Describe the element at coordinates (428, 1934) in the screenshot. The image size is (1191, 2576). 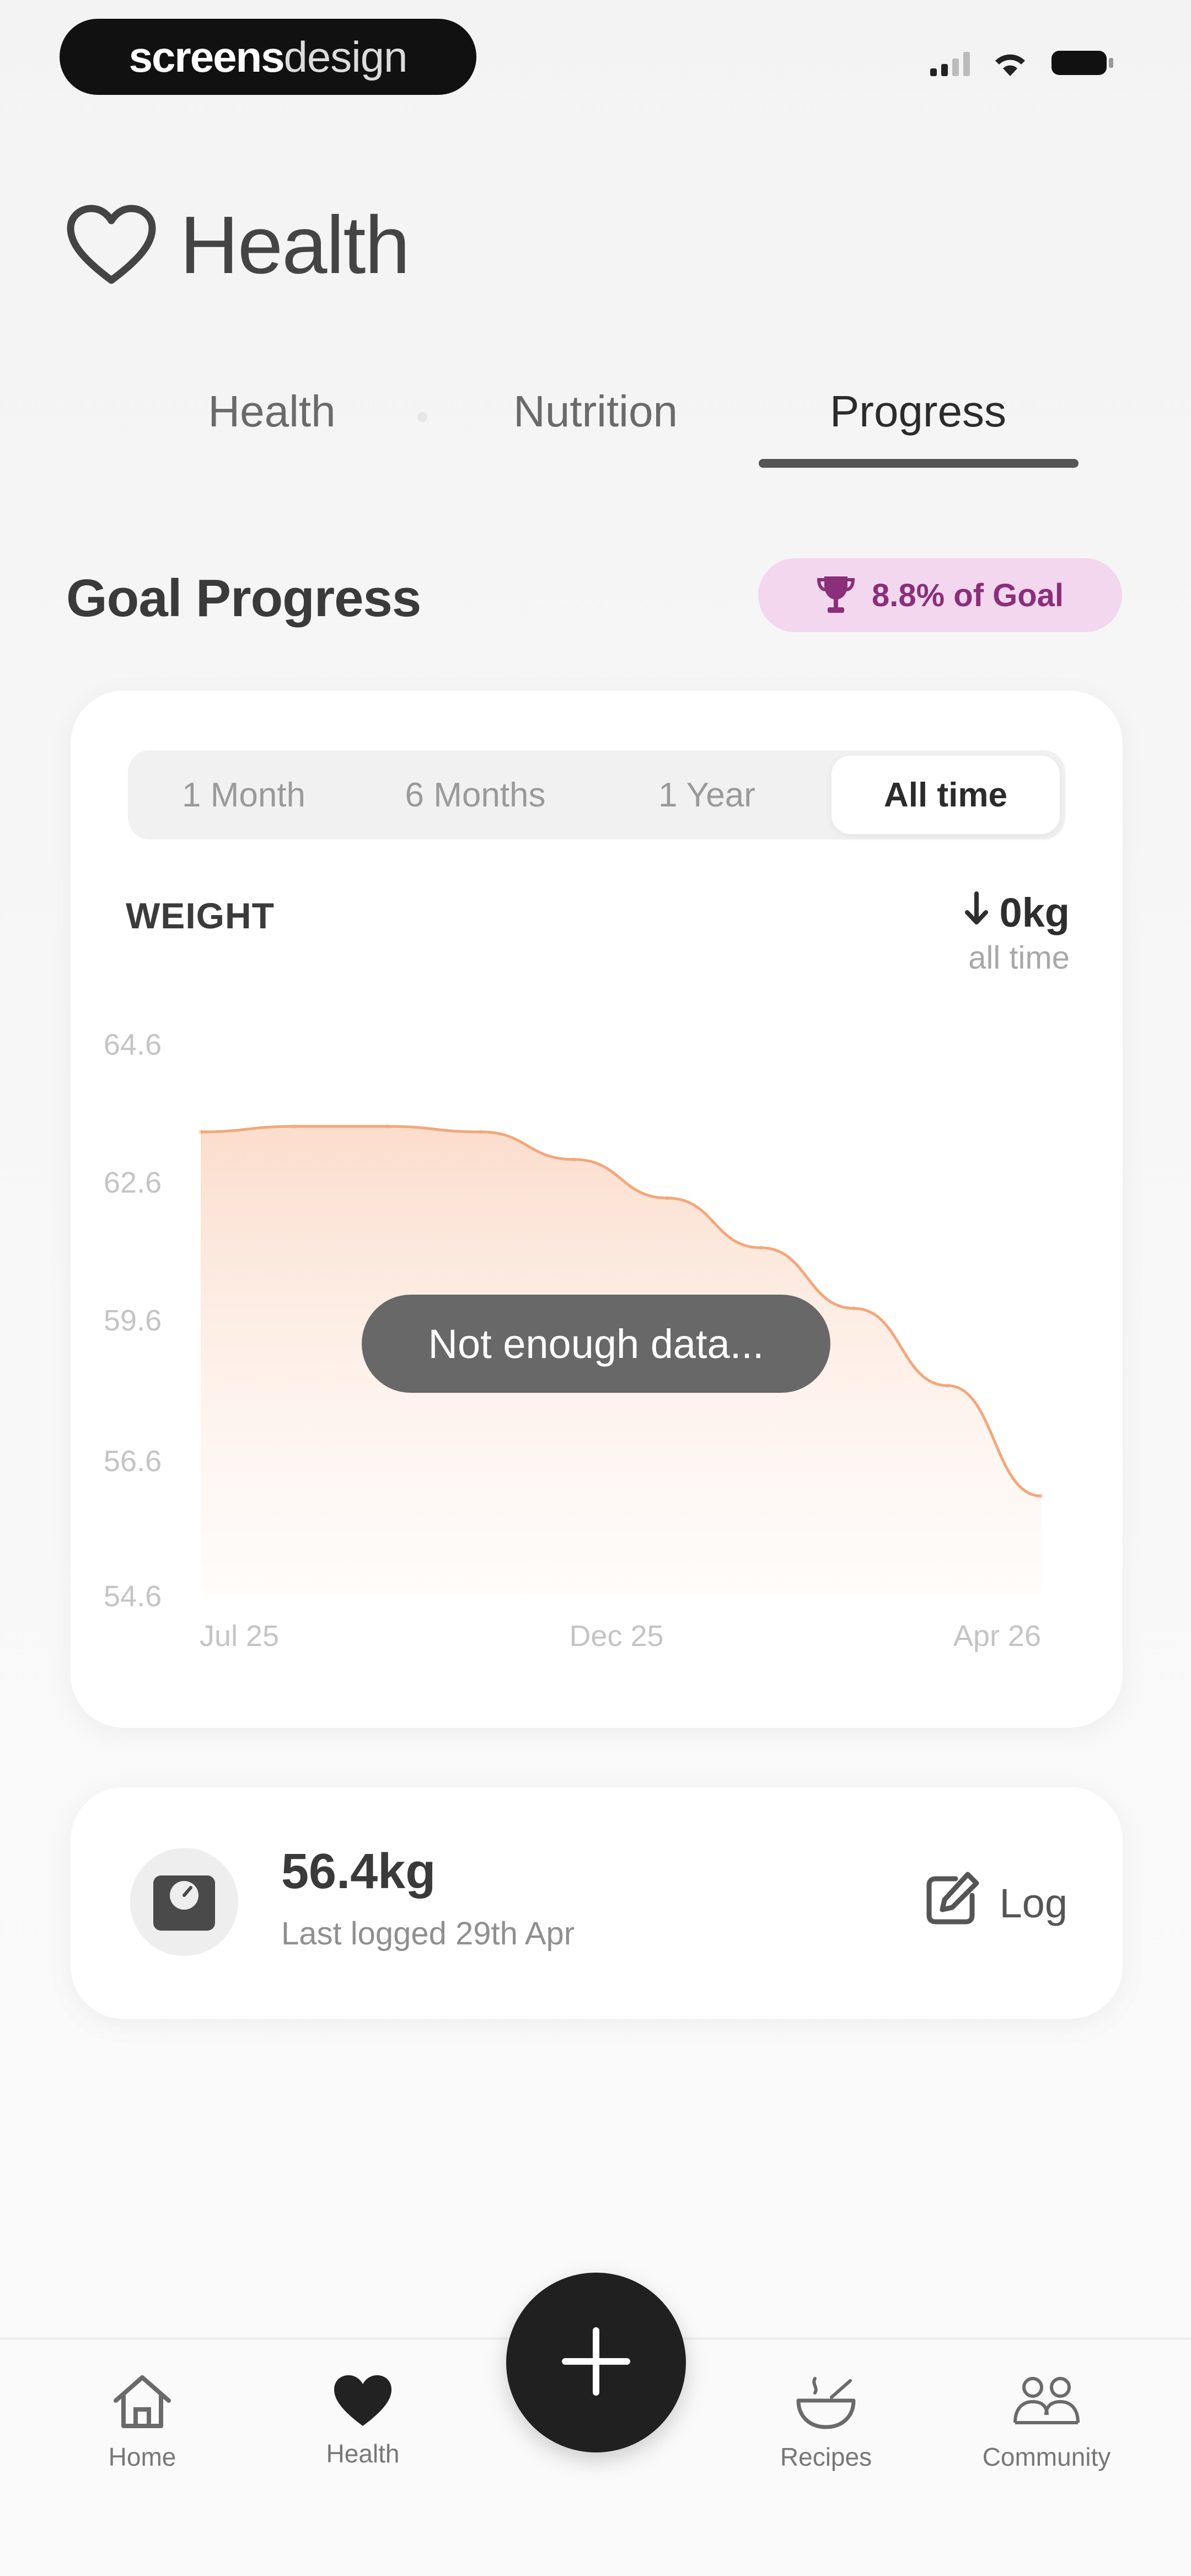
I see `last-logged-date: Last logged 29th Apr` at that location.